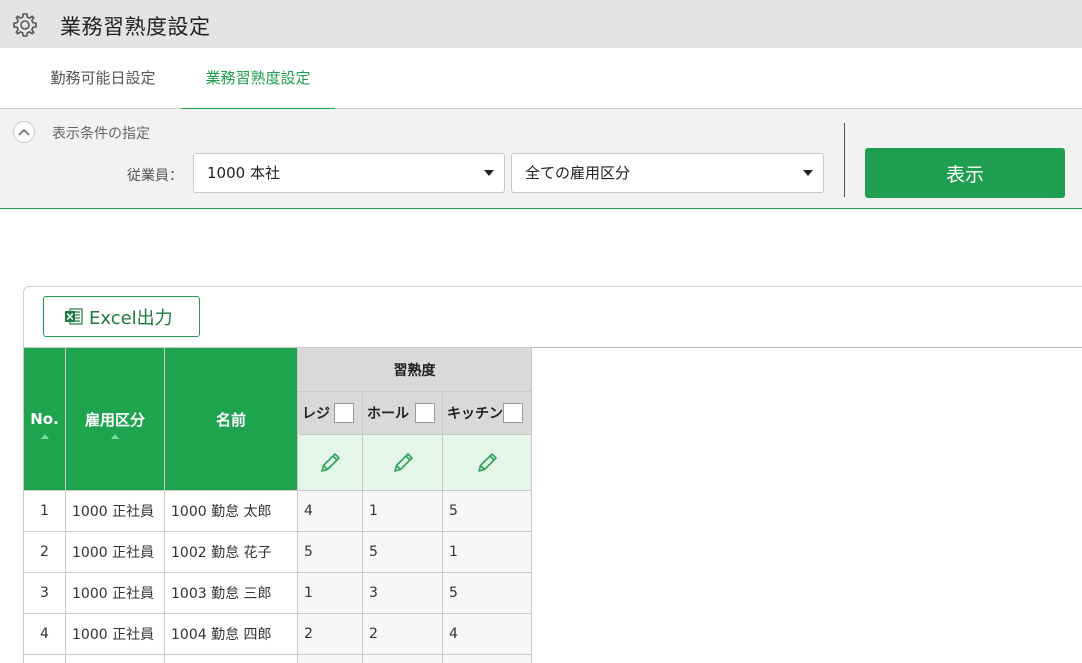 The height and width of the screenshot is (663, 1082). I want to click on tab-bar: 勤務可能日設定 業務習熟度設定, so click(541, 79).